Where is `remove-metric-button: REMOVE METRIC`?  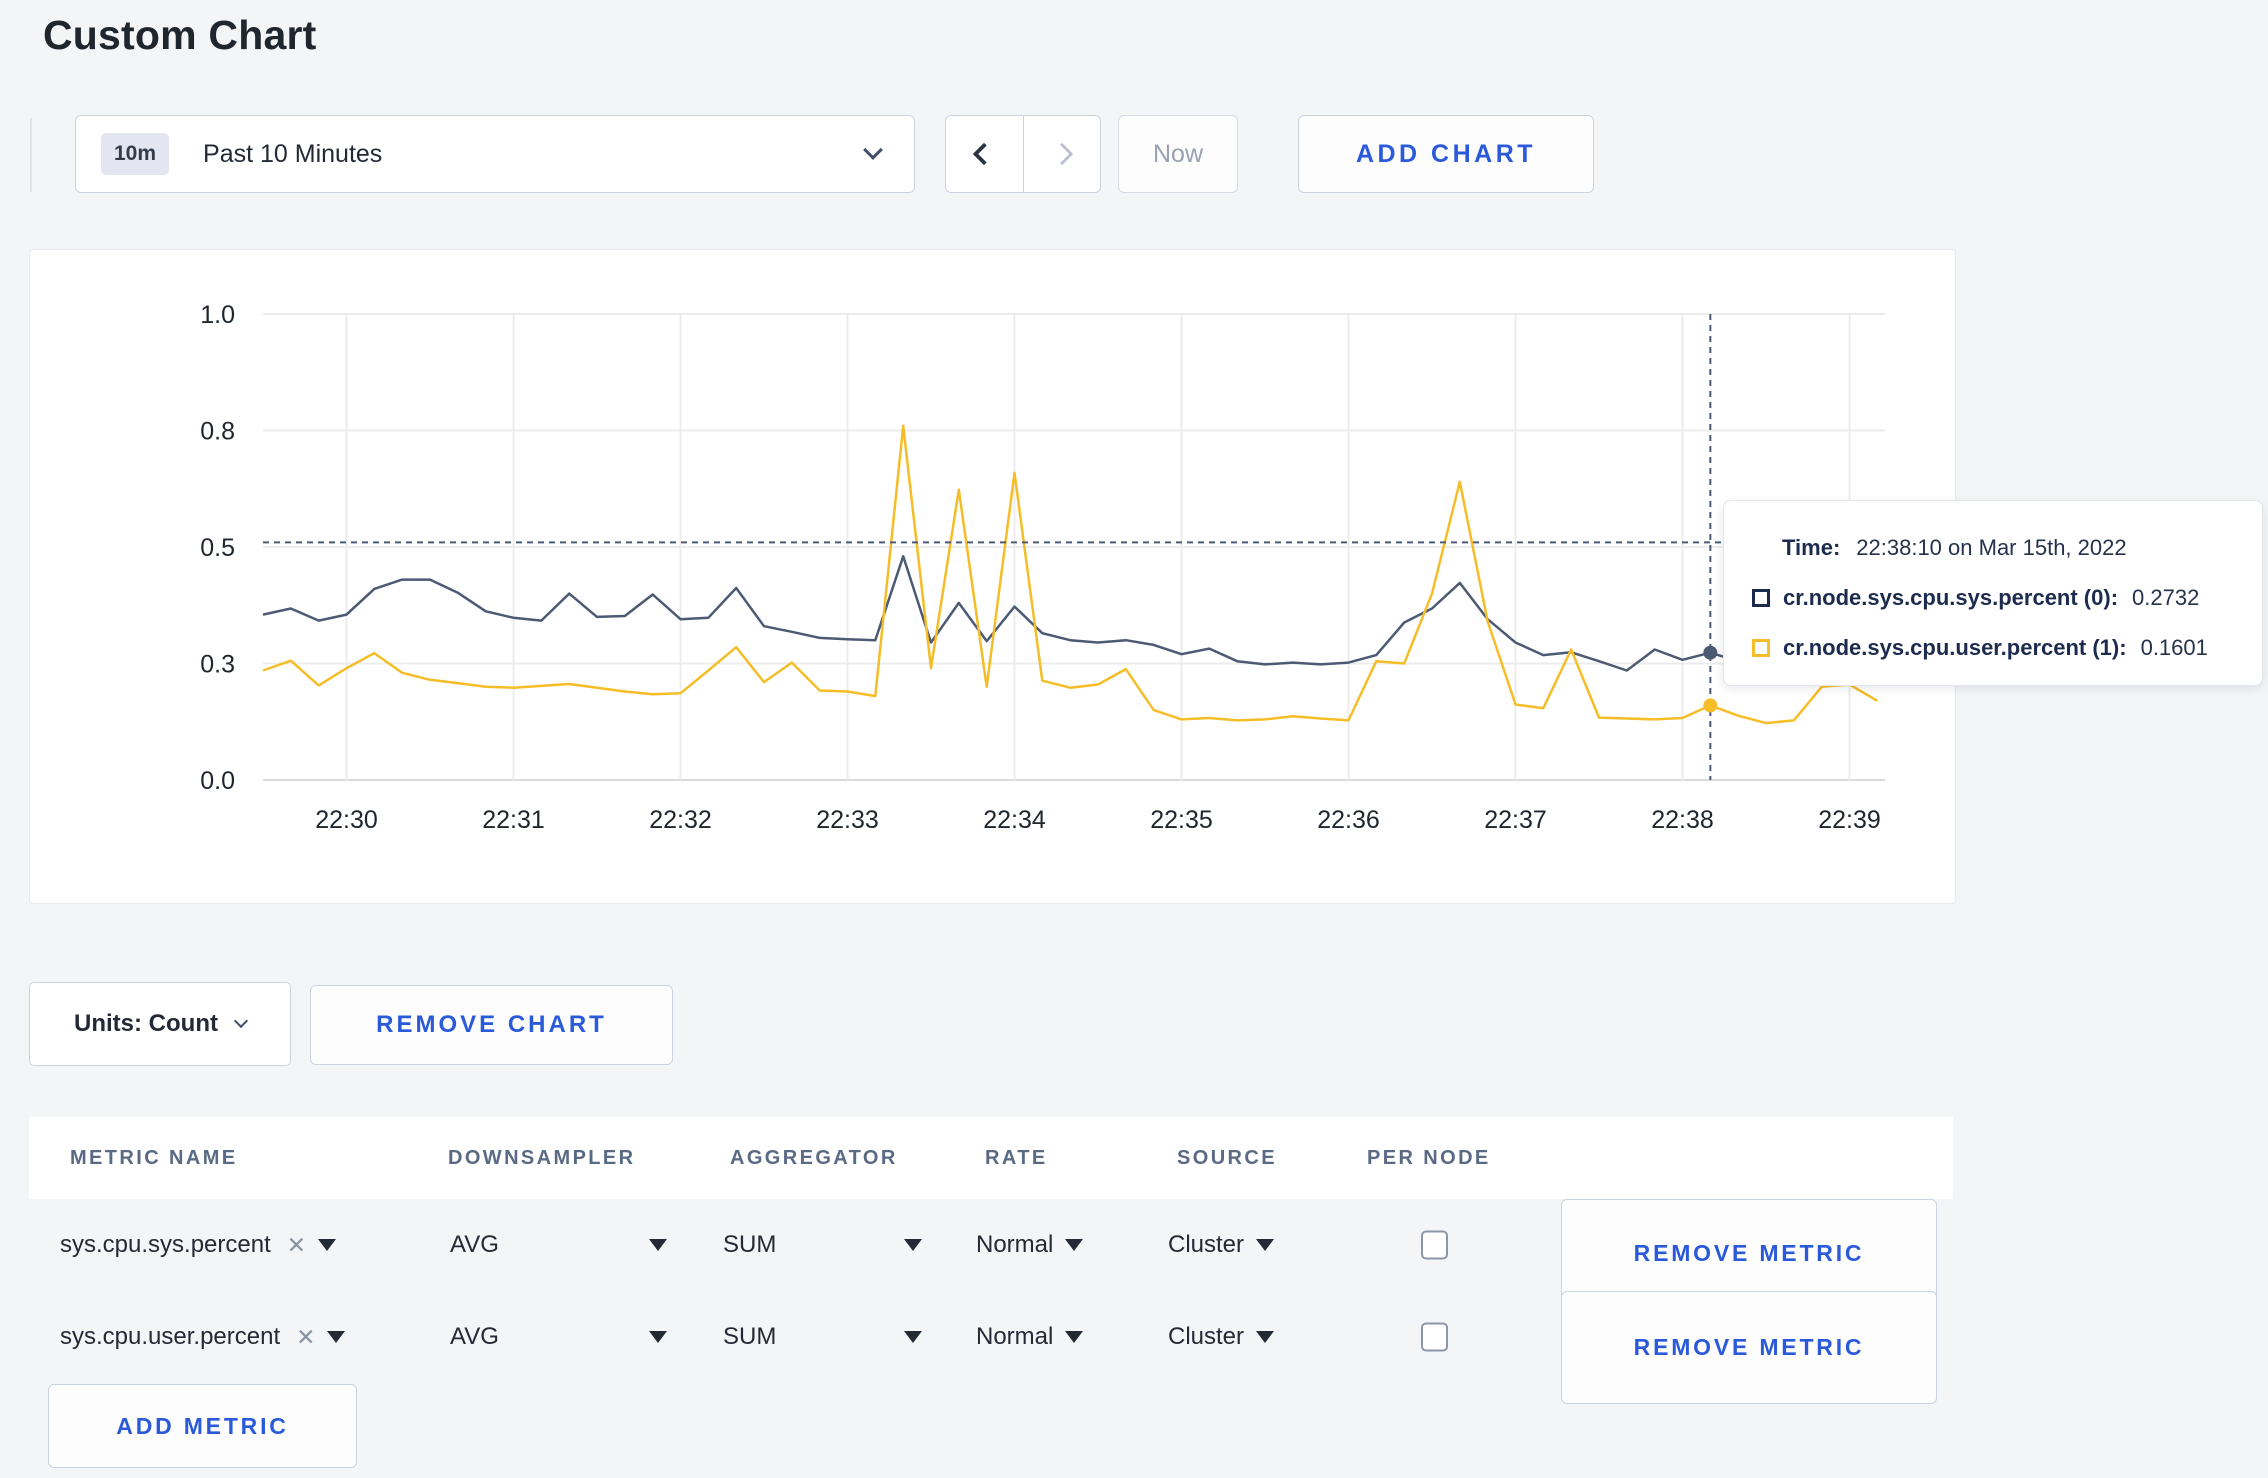 remove-metric-button: REMOVE METRIC is located at coordinates (1749, 1347).